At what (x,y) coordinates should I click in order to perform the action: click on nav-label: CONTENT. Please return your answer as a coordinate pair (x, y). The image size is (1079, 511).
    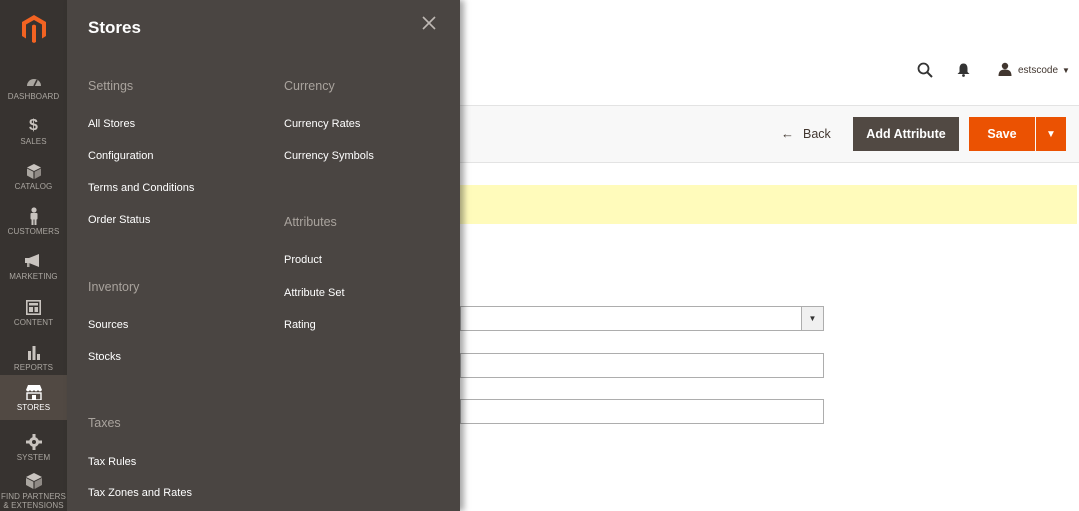
    Looking at the image, I should click on (33, 322).